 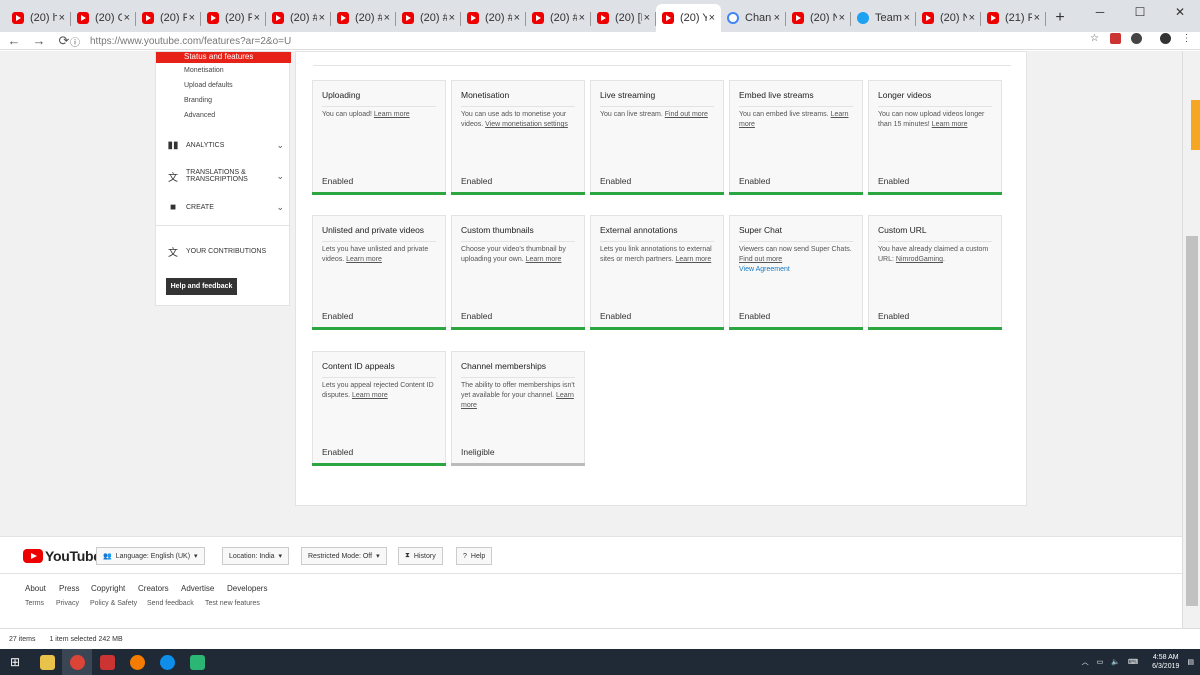 I want to click on close-window-button: ✕, so click(x=1180, y=12).